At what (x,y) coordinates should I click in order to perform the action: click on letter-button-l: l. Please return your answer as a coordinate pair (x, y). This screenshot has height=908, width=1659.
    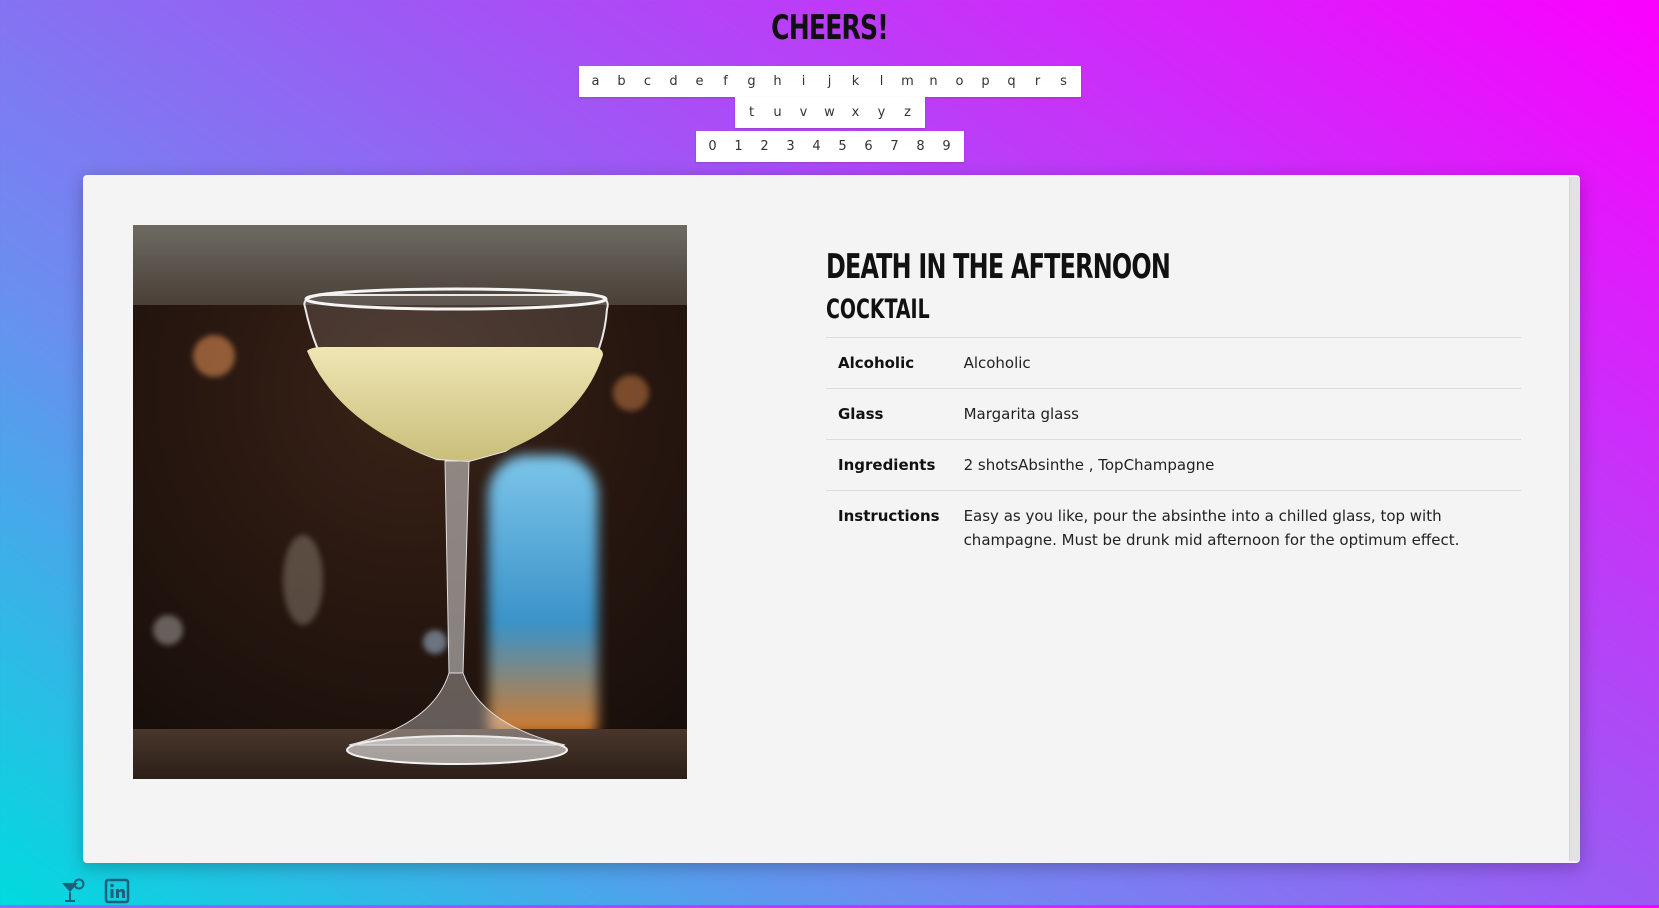
    Looking at the image, I should click on (881, 81).